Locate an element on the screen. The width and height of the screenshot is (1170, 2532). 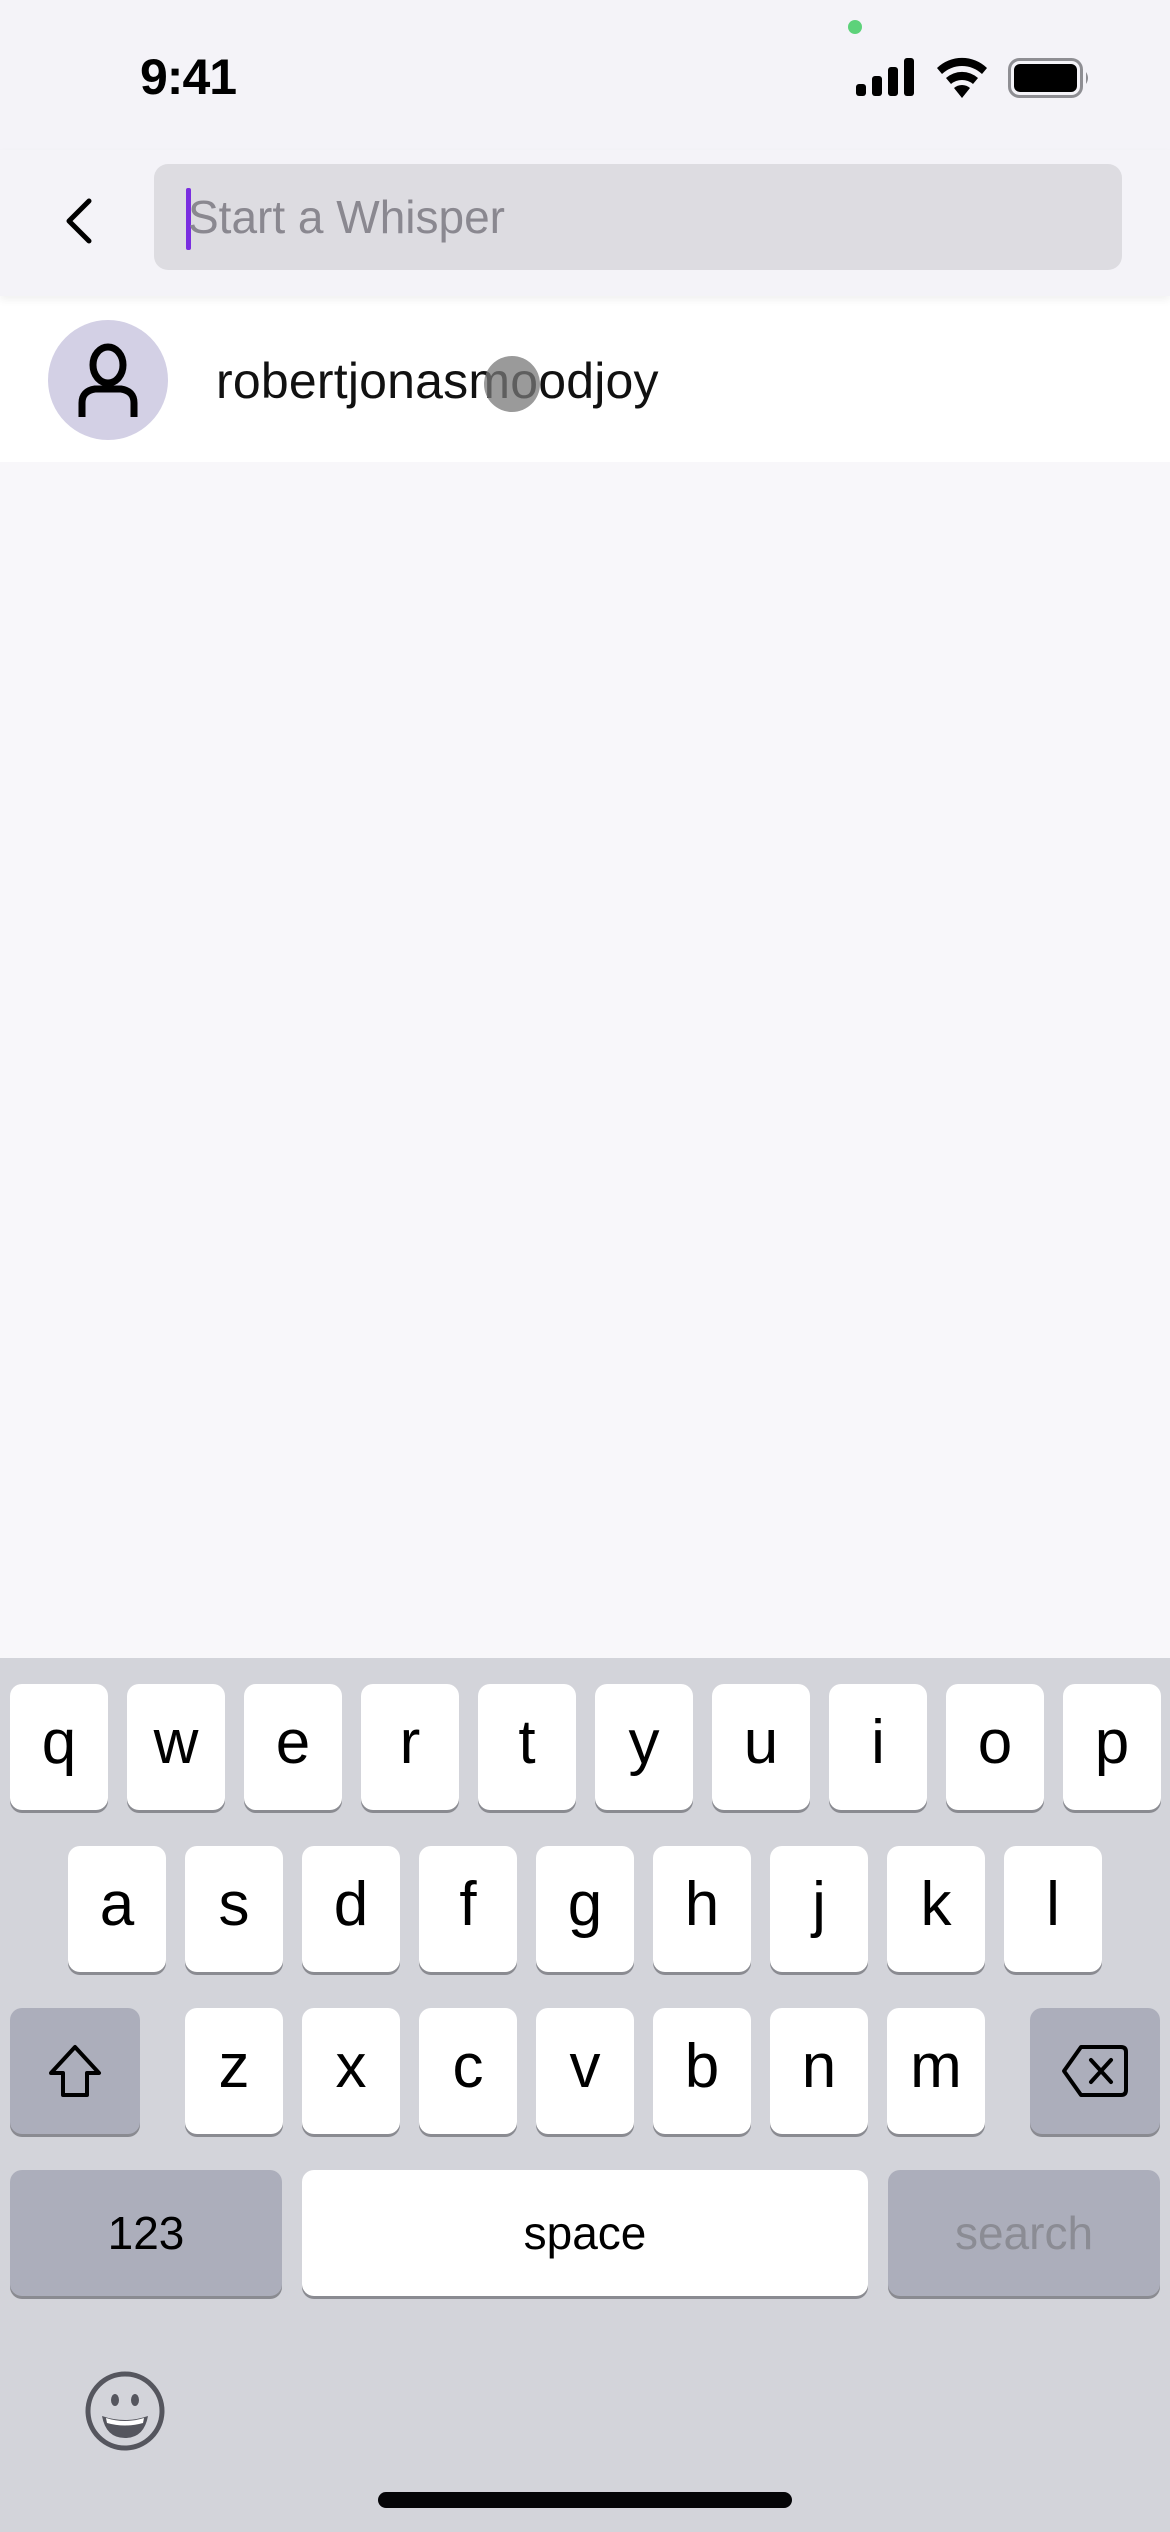
key-y: y is located at coordinates (644, 1747).